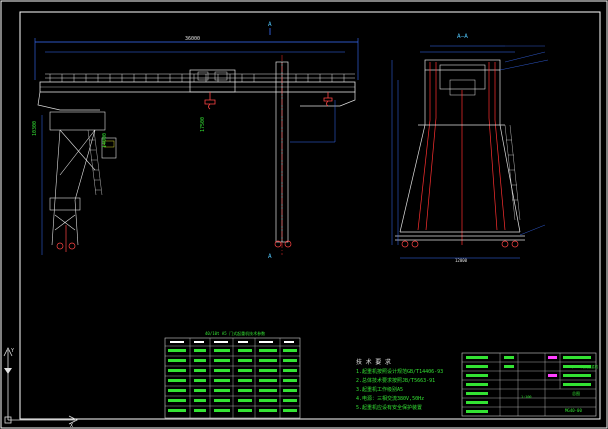  What do you see at coordinates (212, 81) in the screenshot?
I see `trolley` at bounding box center [212, 81].